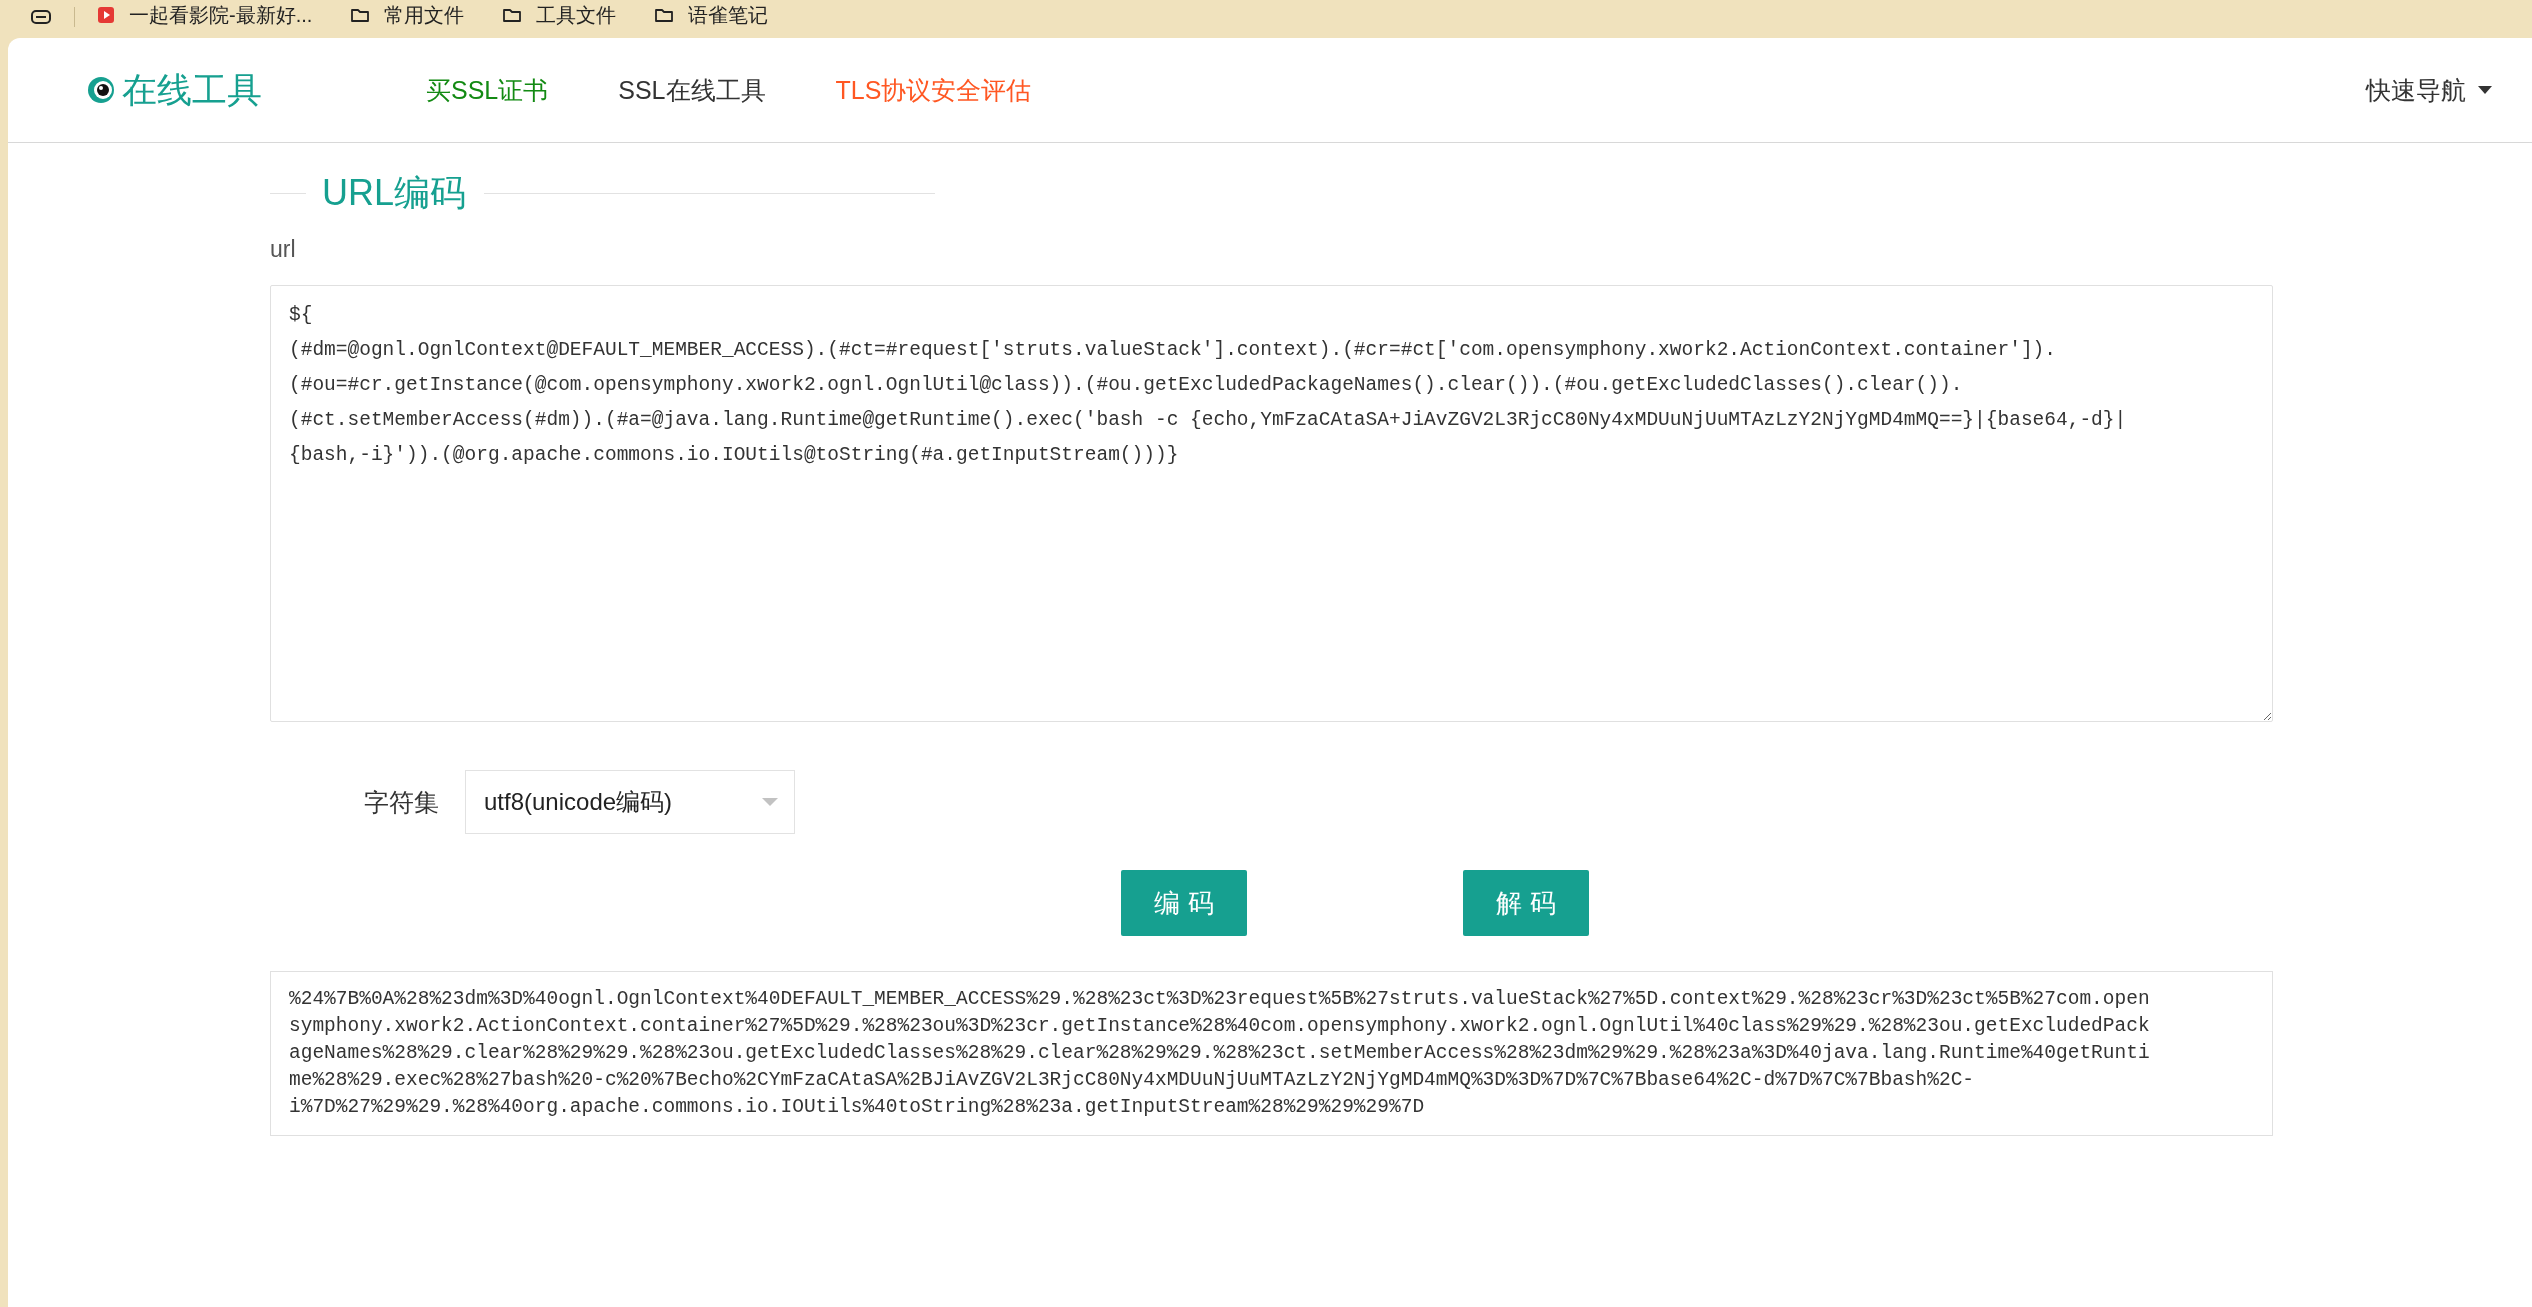 The image size is (2532, 1307). What do you see at coordinates (101, 90) in the screenshot?
I see `eye-logo-icon` at bounding box center [101, 90].